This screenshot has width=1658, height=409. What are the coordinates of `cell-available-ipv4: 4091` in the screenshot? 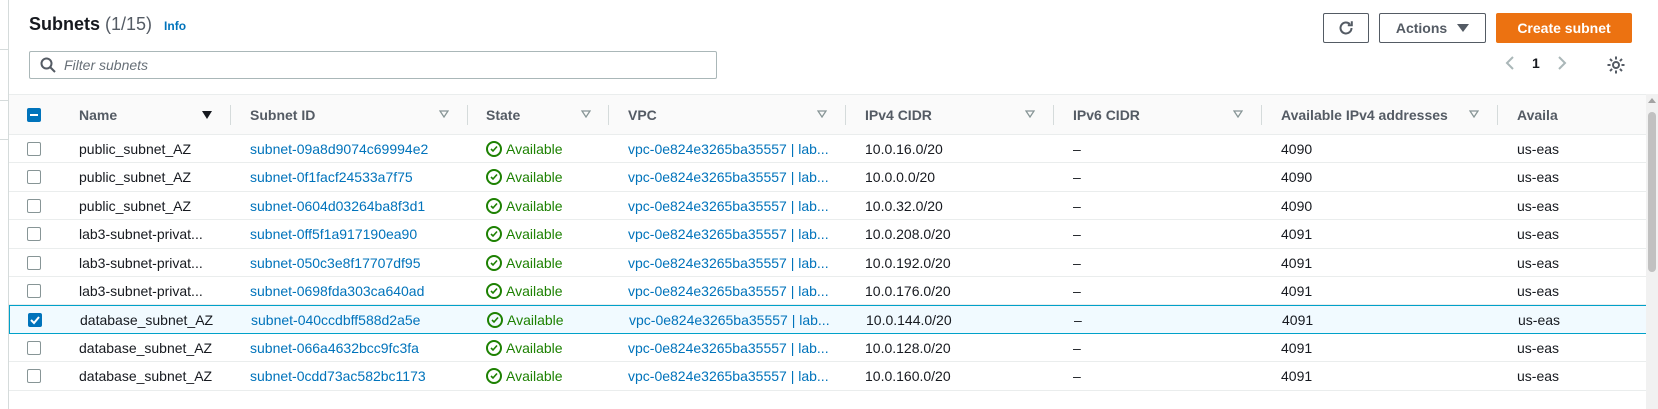 It's located at (1388, 348).